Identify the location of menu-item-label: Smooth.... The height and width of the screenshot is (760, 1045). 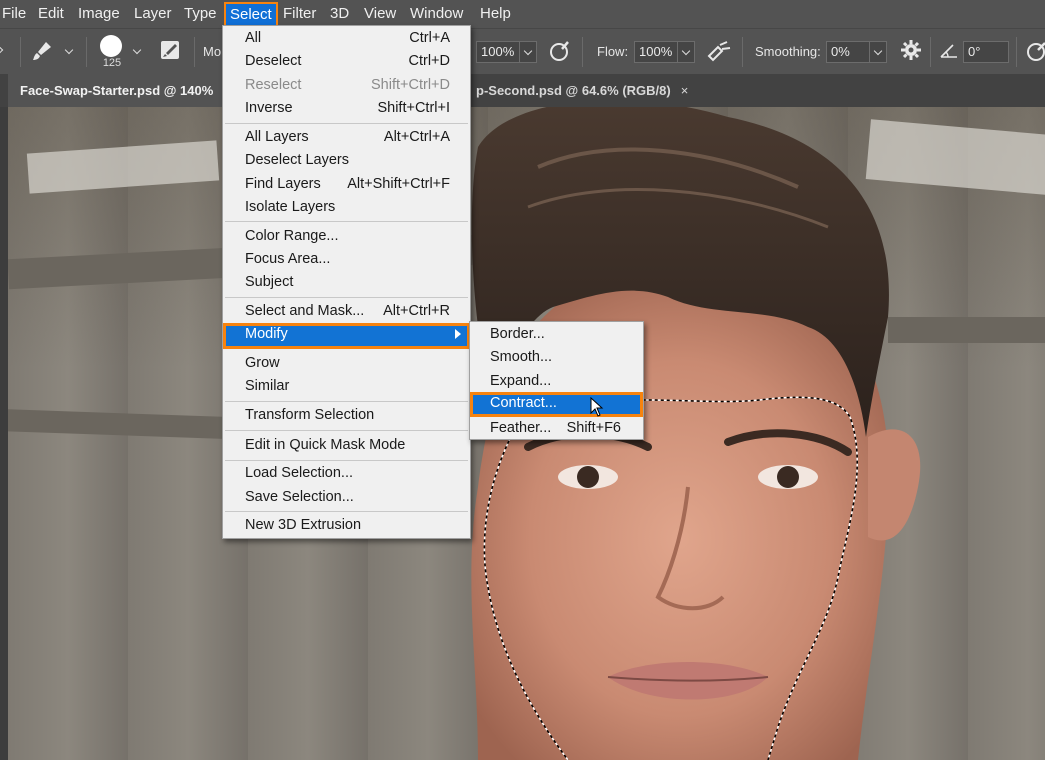
(521, 357).